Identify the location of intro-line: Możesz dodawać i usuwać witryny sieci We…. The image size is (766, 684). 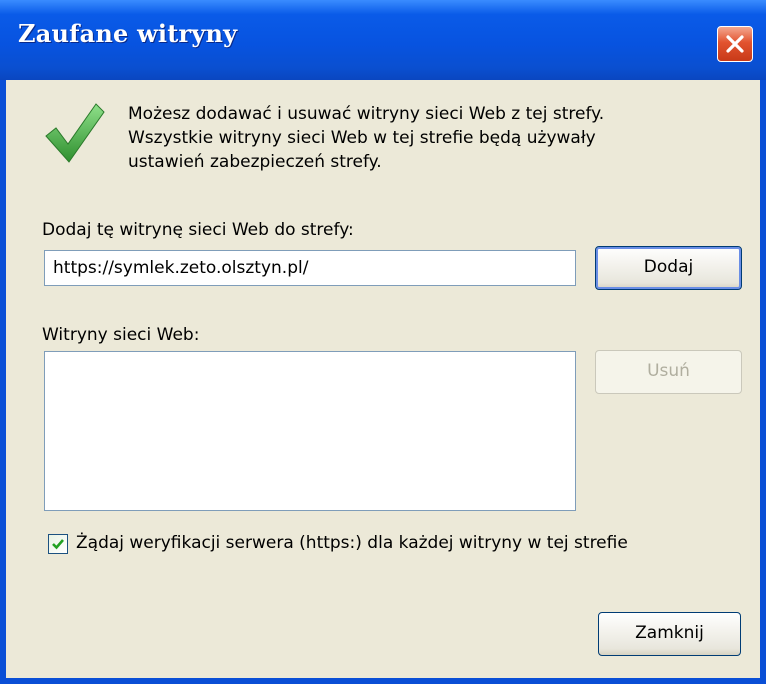
(366, 114).